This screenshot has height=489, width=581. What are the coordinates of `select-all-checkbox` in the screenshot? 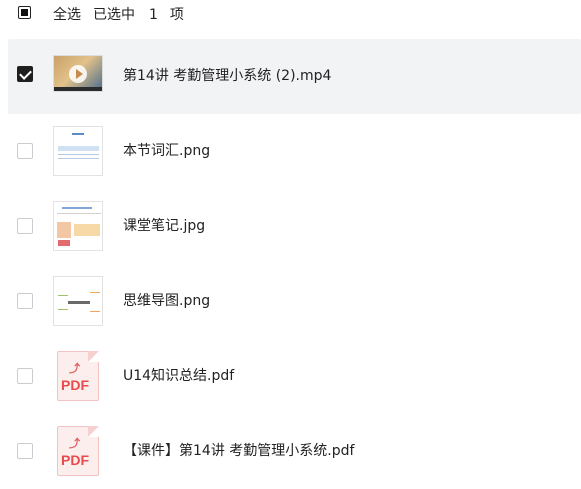 It's located at (24, 12).